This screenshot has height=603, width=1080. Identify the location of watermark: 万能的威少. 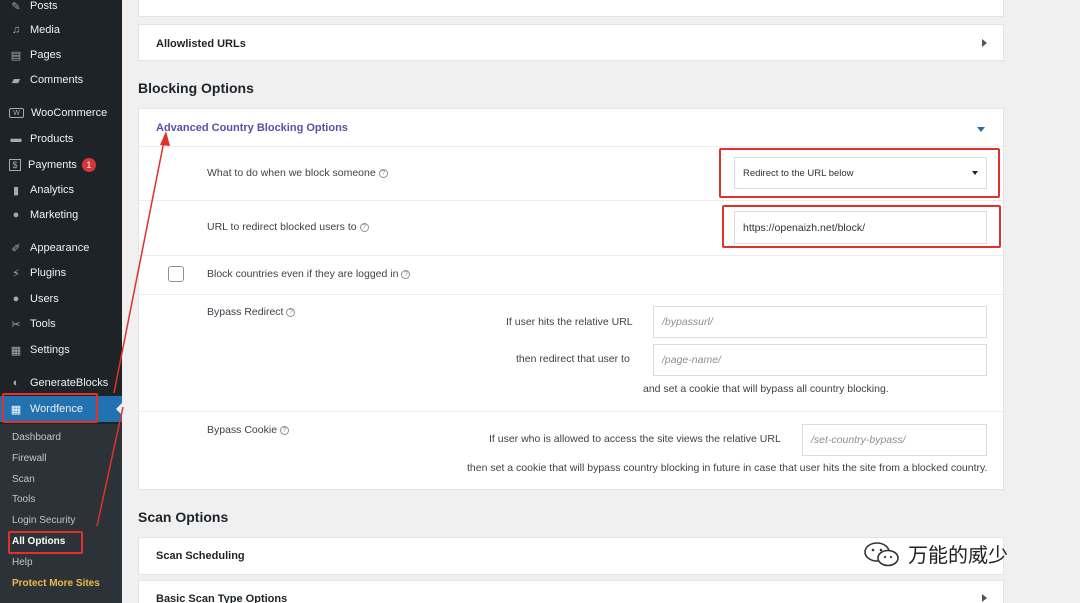
(935, 553).